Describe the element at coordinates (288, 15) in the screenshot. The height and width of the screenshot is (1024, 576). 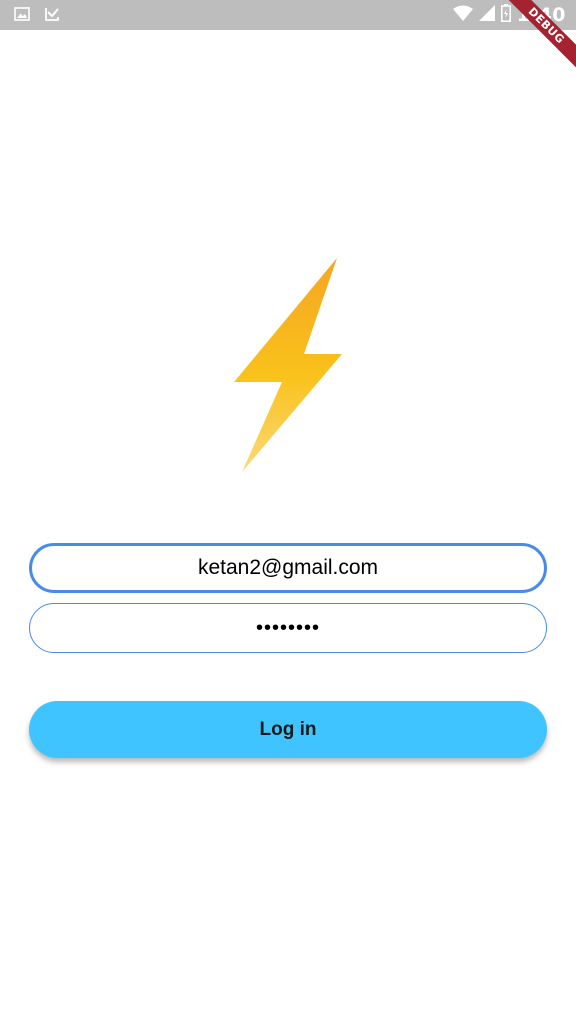
I see `status-bar: 1:40` at that location.